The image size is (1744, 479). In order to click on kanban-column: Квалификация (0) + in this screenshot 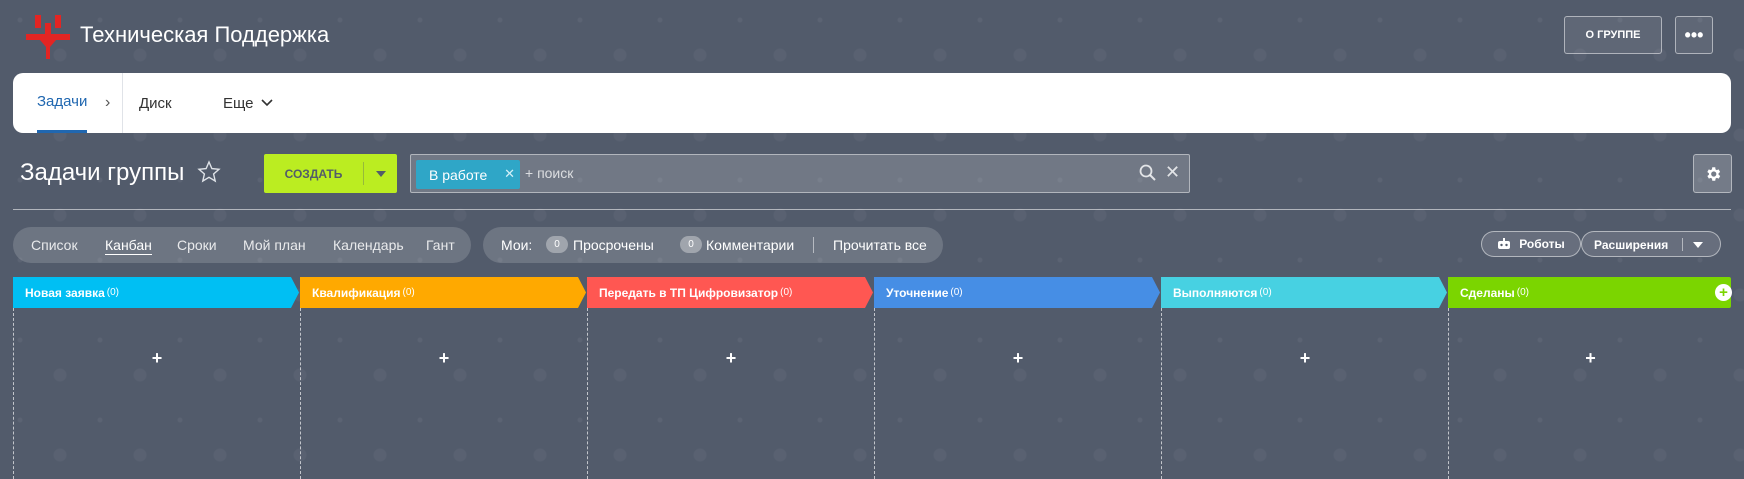, I will do `click(443, 378)`.